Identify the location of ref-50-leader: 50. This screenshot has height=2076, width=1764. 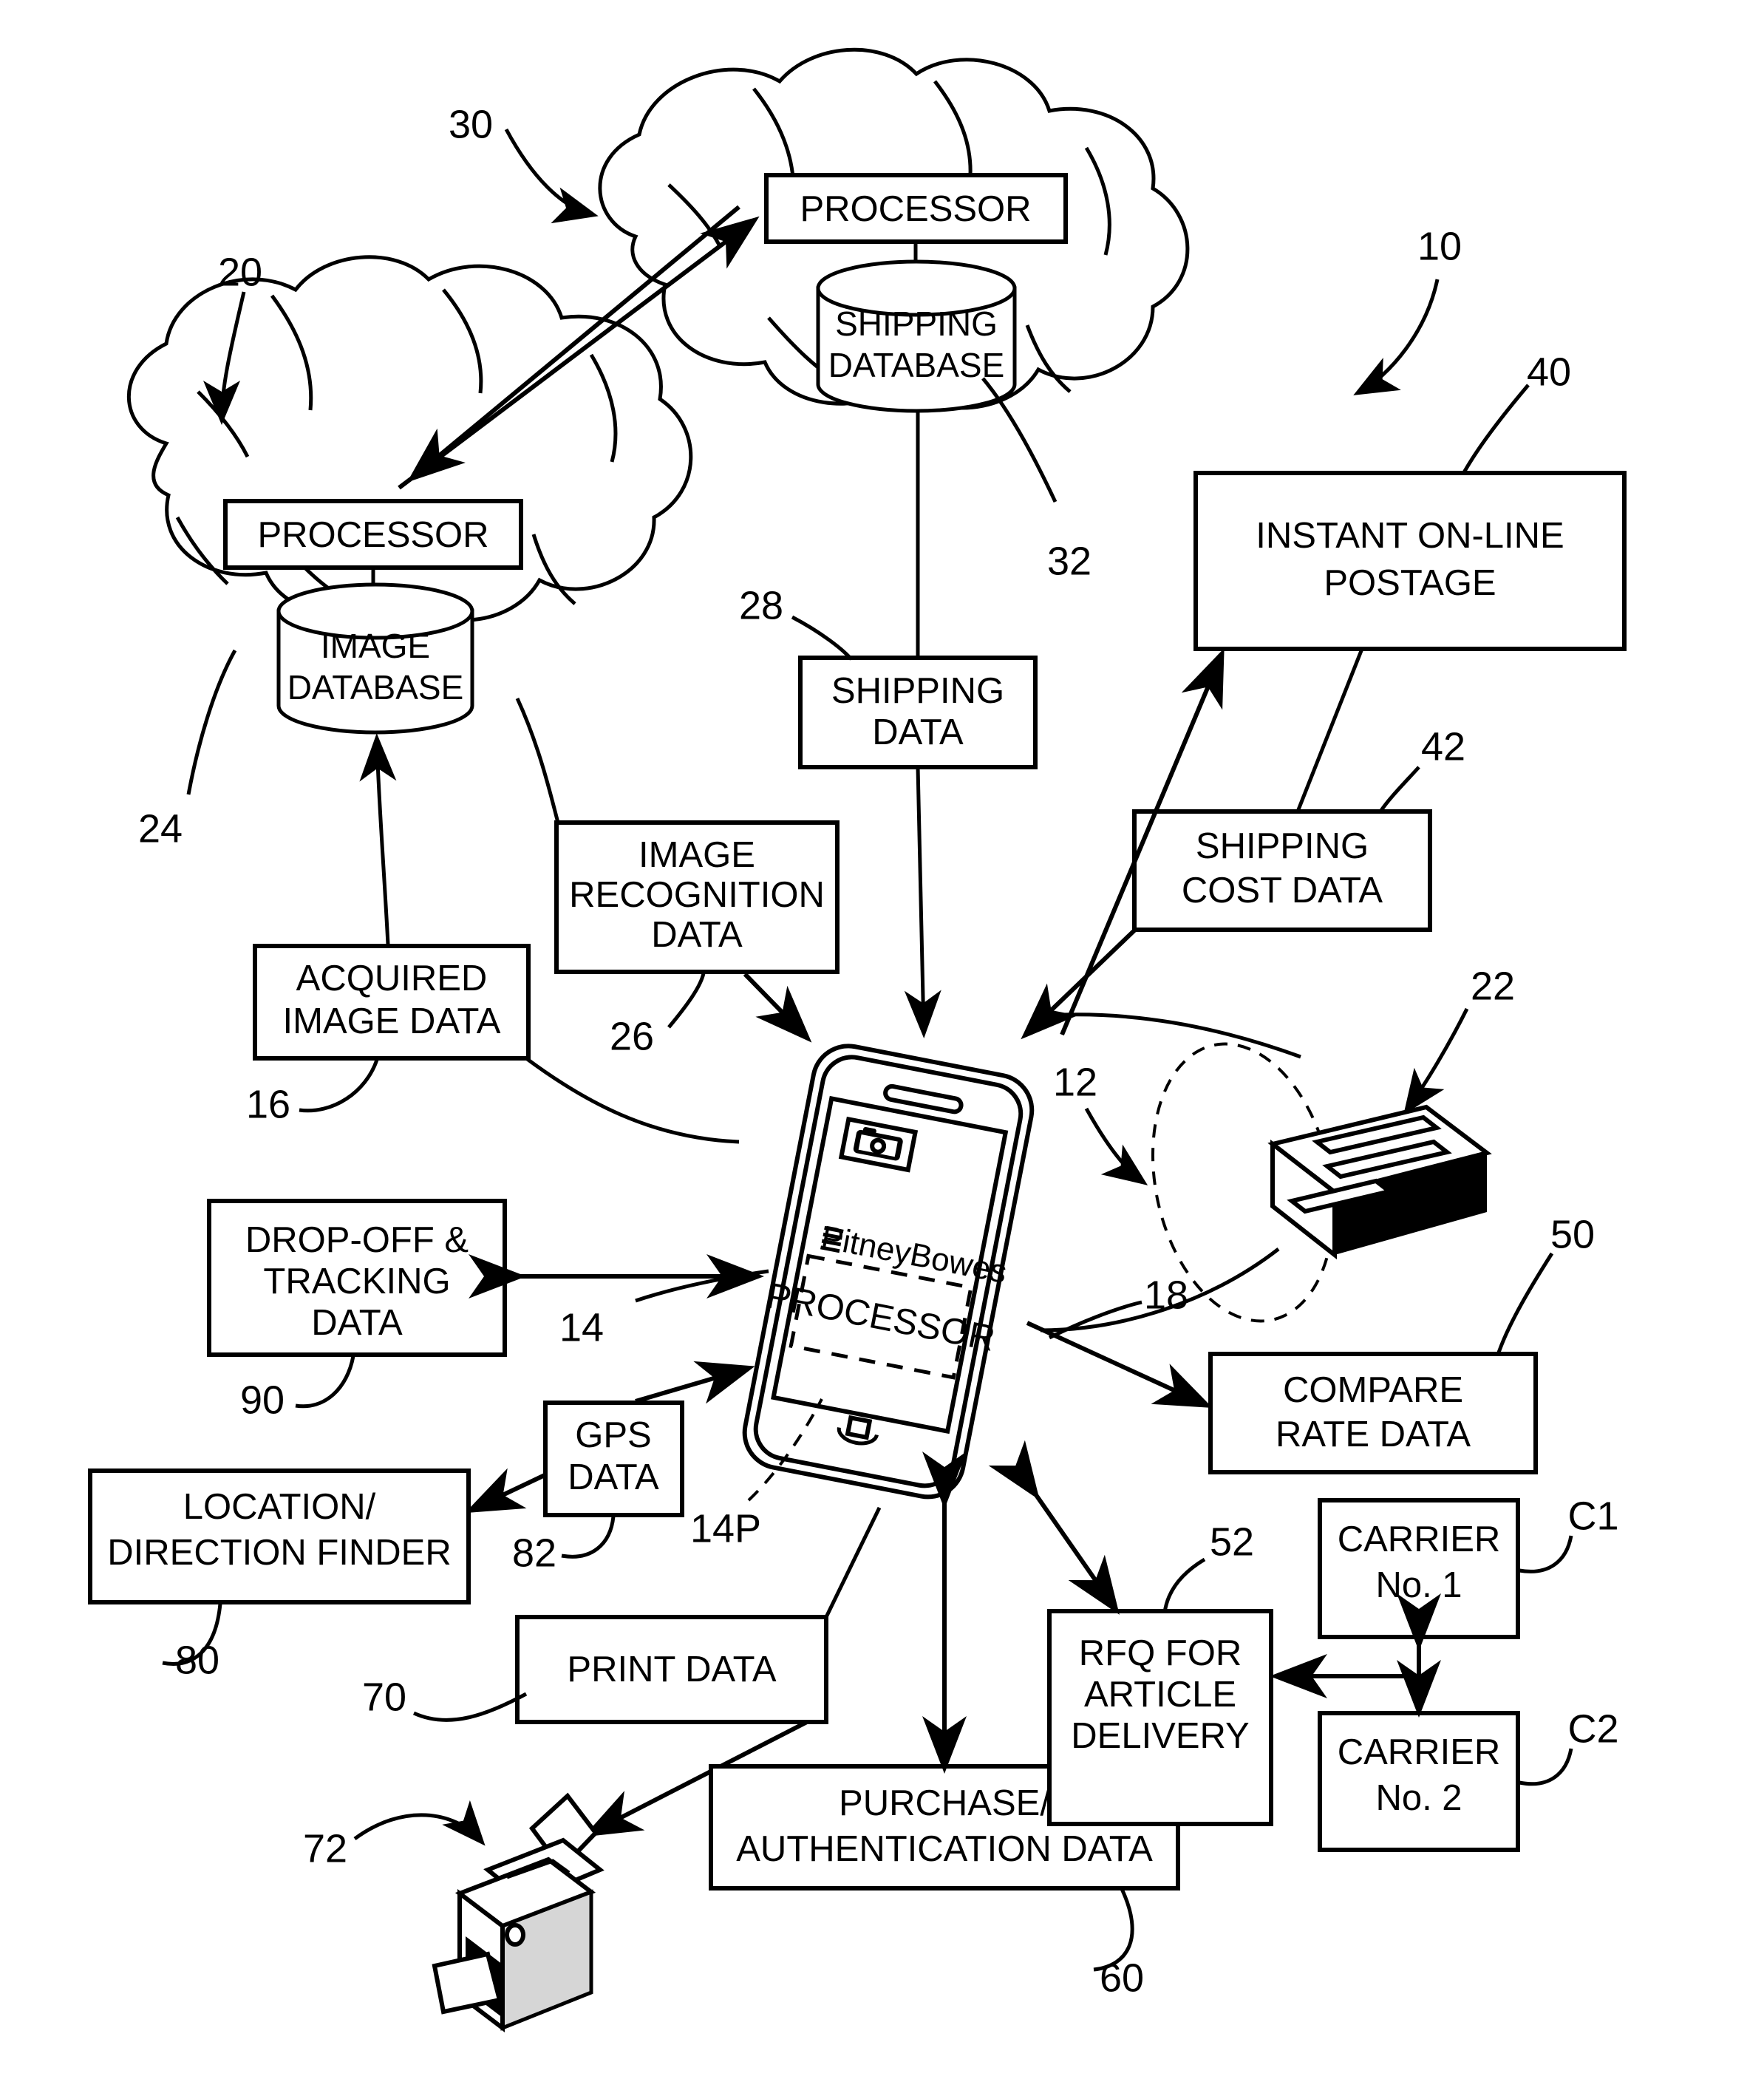
(1546, 1282).